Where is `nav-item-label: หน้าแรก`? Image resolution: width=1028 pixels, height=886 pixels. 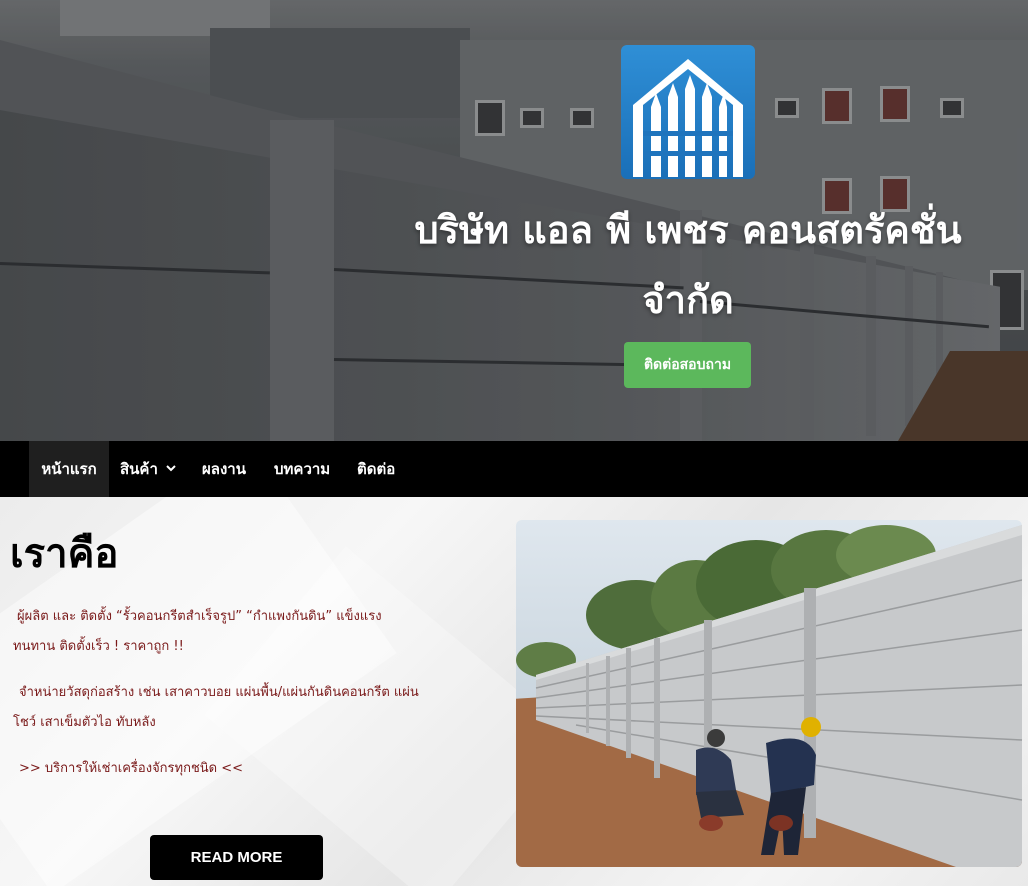
nav-item-label: หน้าแรก is located at coordinates (69, 469).